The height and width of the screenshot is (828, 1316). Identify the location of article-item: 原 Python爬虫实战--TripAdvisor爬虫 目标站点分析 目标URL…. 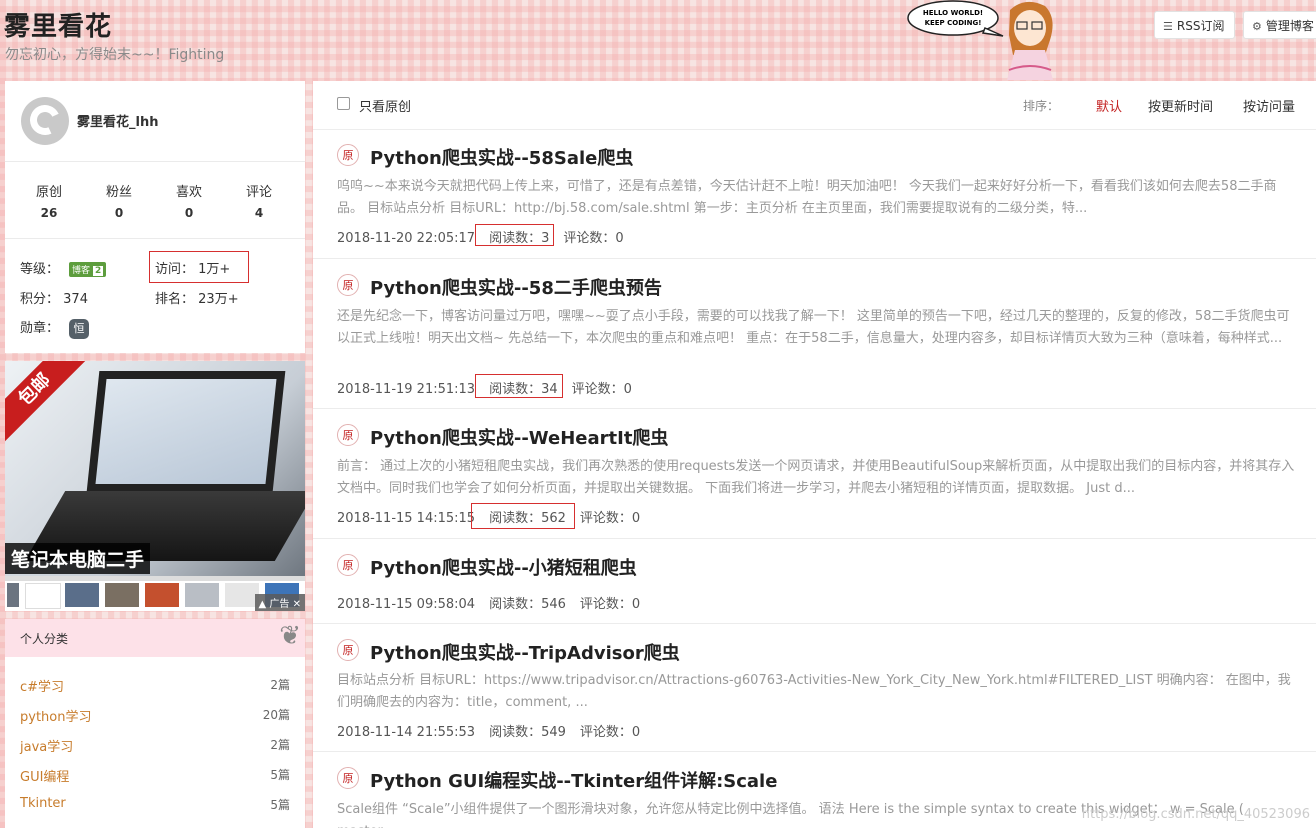
(814, 688).